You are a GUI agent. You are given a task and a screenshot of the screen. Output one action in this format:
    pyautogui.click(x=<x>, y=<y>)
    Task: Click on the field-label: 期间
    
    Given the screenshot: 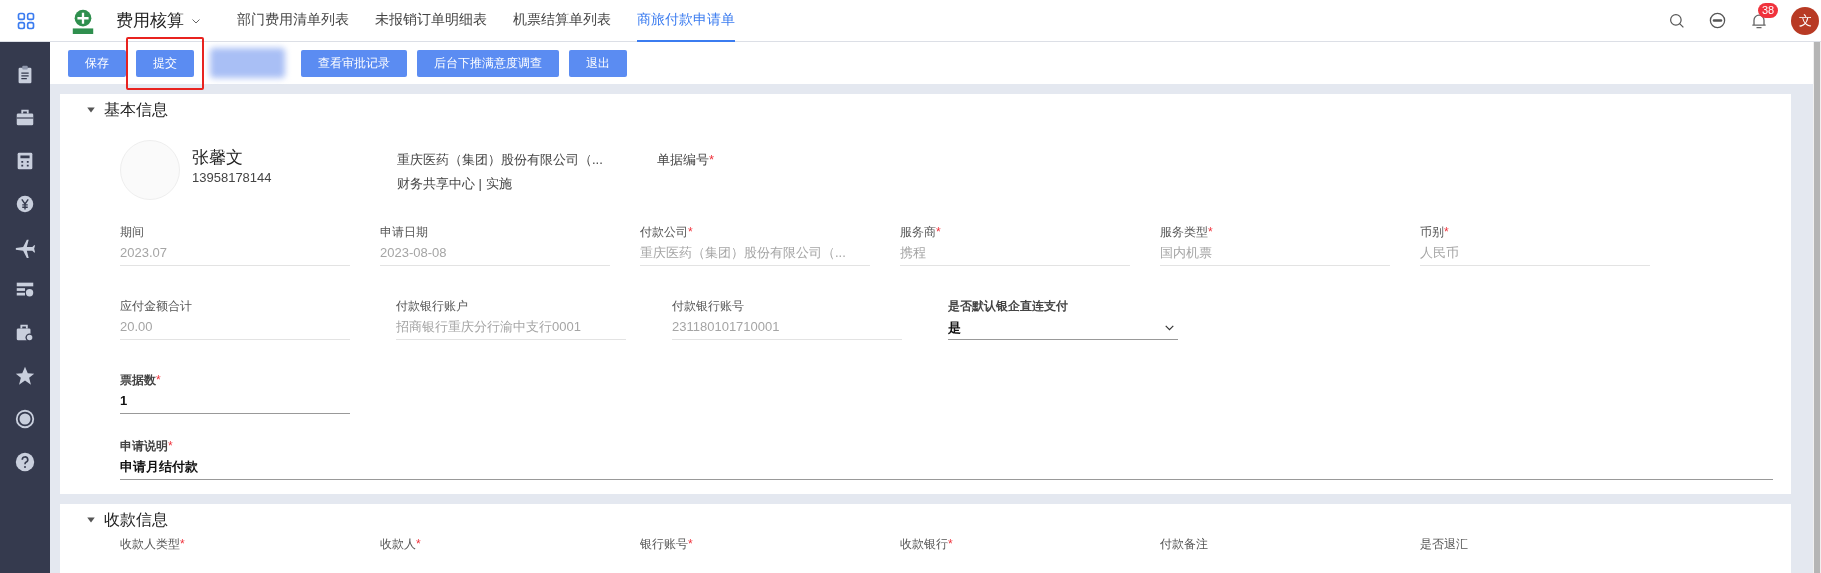 What is the action you would take?
    pyautogui.click(x=132, y=232)
    